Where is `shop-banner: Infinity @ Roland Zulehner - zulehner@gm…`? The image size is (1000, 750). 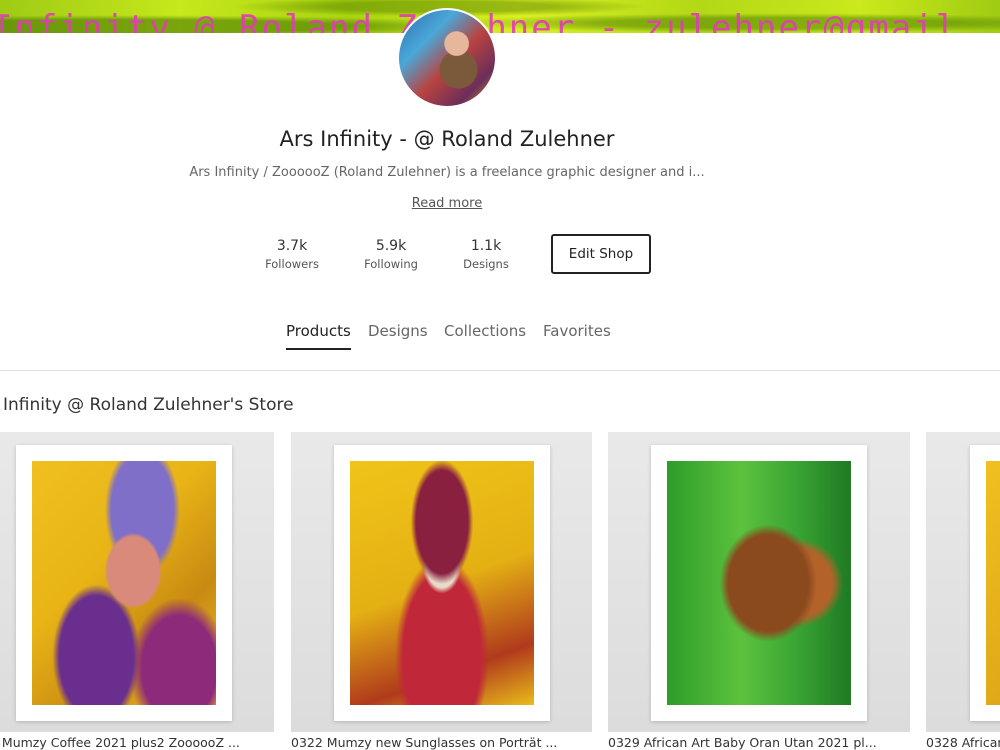
shop-banner: Infinity @ Roland Zulehner - zulehner@gm… is located at coordinates (500, 16).